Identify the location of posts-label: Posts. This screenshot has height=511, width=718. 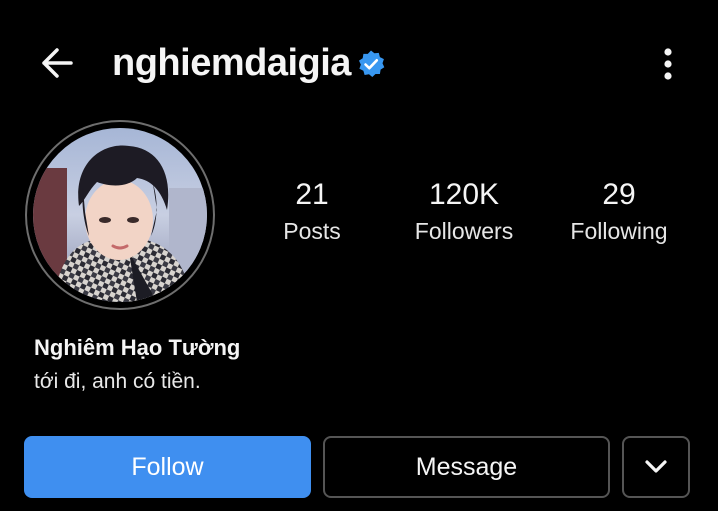
(312, 231).